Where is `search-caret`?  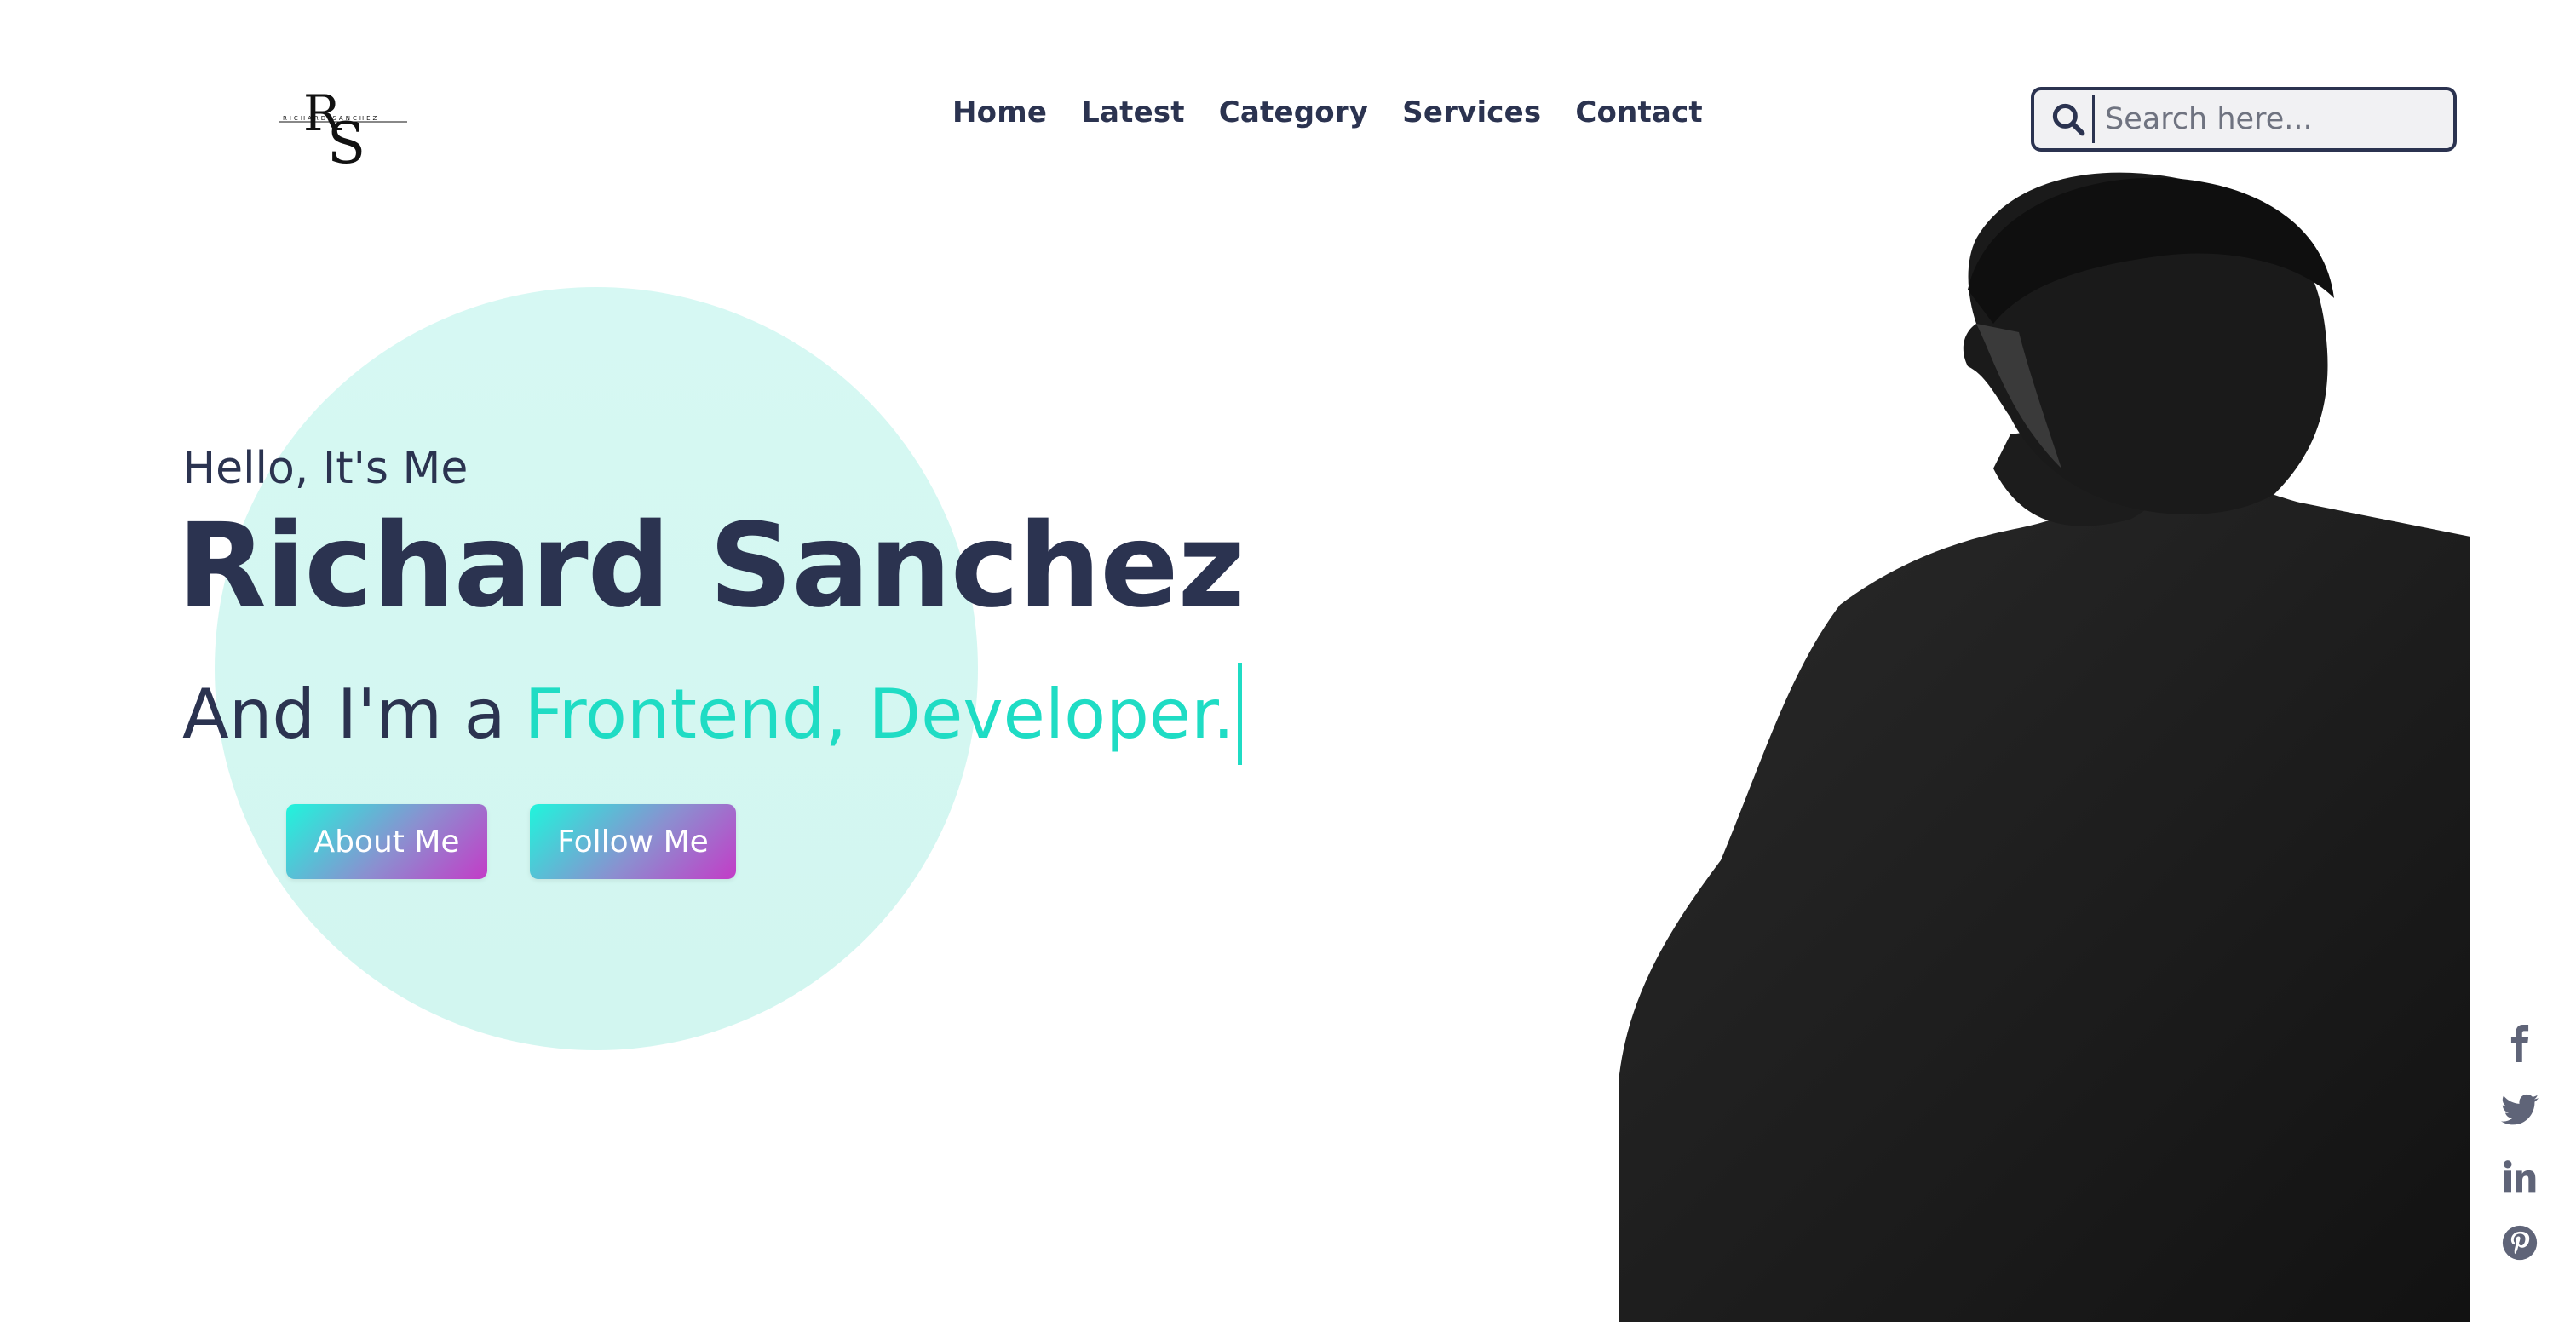 search-caret is located at coordinates (2094, 119).